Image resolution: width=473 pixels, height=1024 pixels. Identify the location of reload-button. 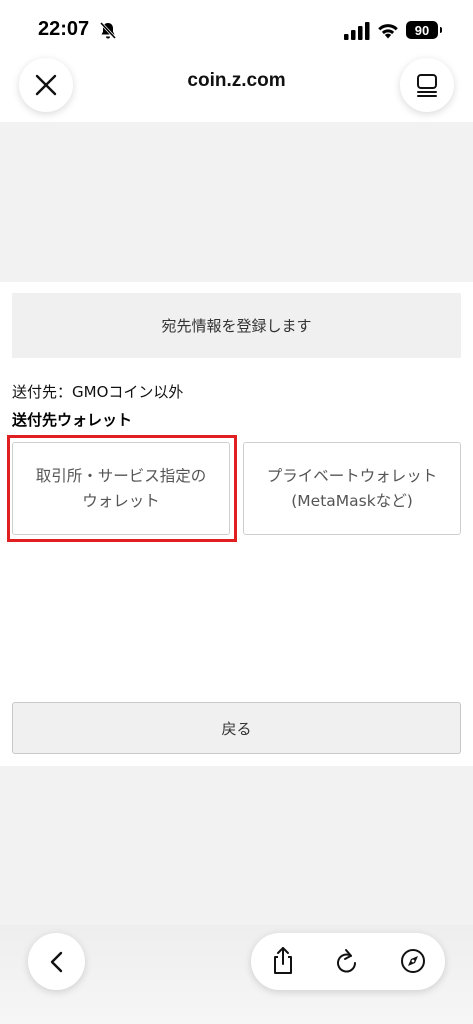
(347, 961).